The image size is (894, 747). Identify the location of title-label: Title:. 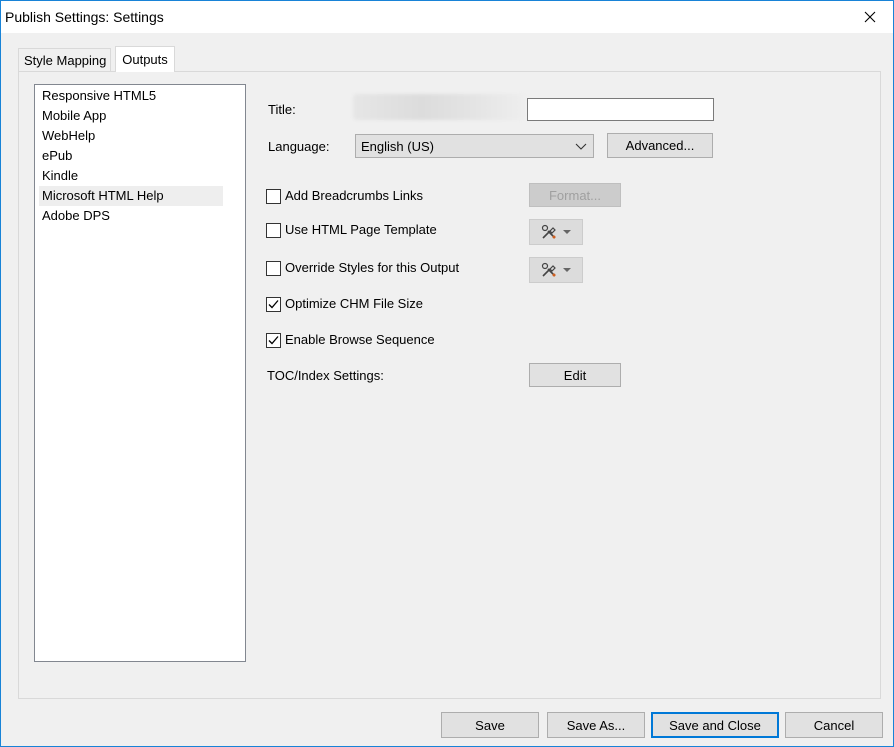
(282, 109).